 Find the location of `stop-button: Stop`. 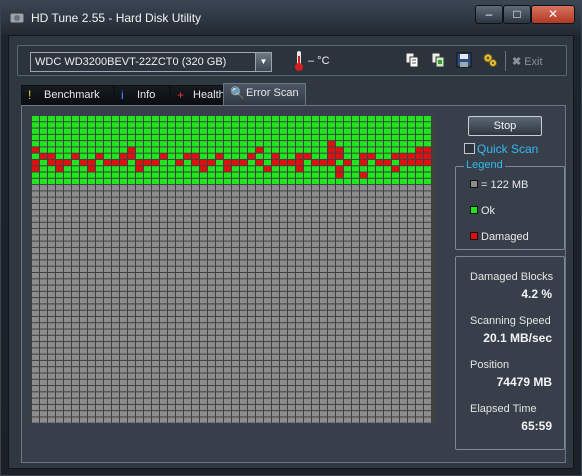

stop-button: Stop is located at coordinates (505, 126).